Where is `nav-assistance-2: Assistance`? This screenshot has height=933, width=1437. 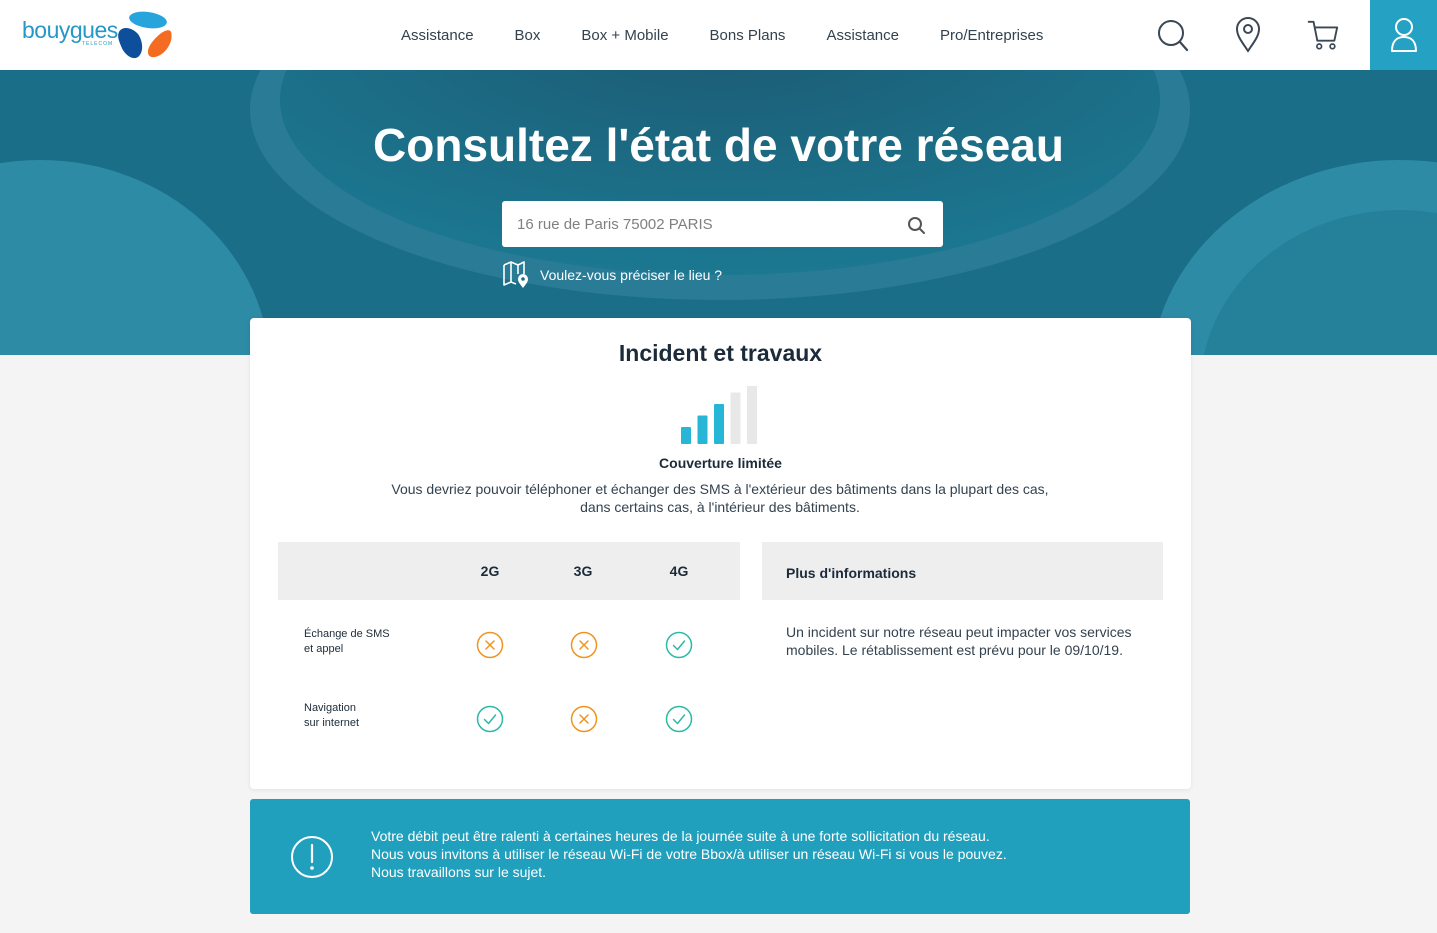
nav-assistance-2: Assistance is located at coordinates (862, 35).